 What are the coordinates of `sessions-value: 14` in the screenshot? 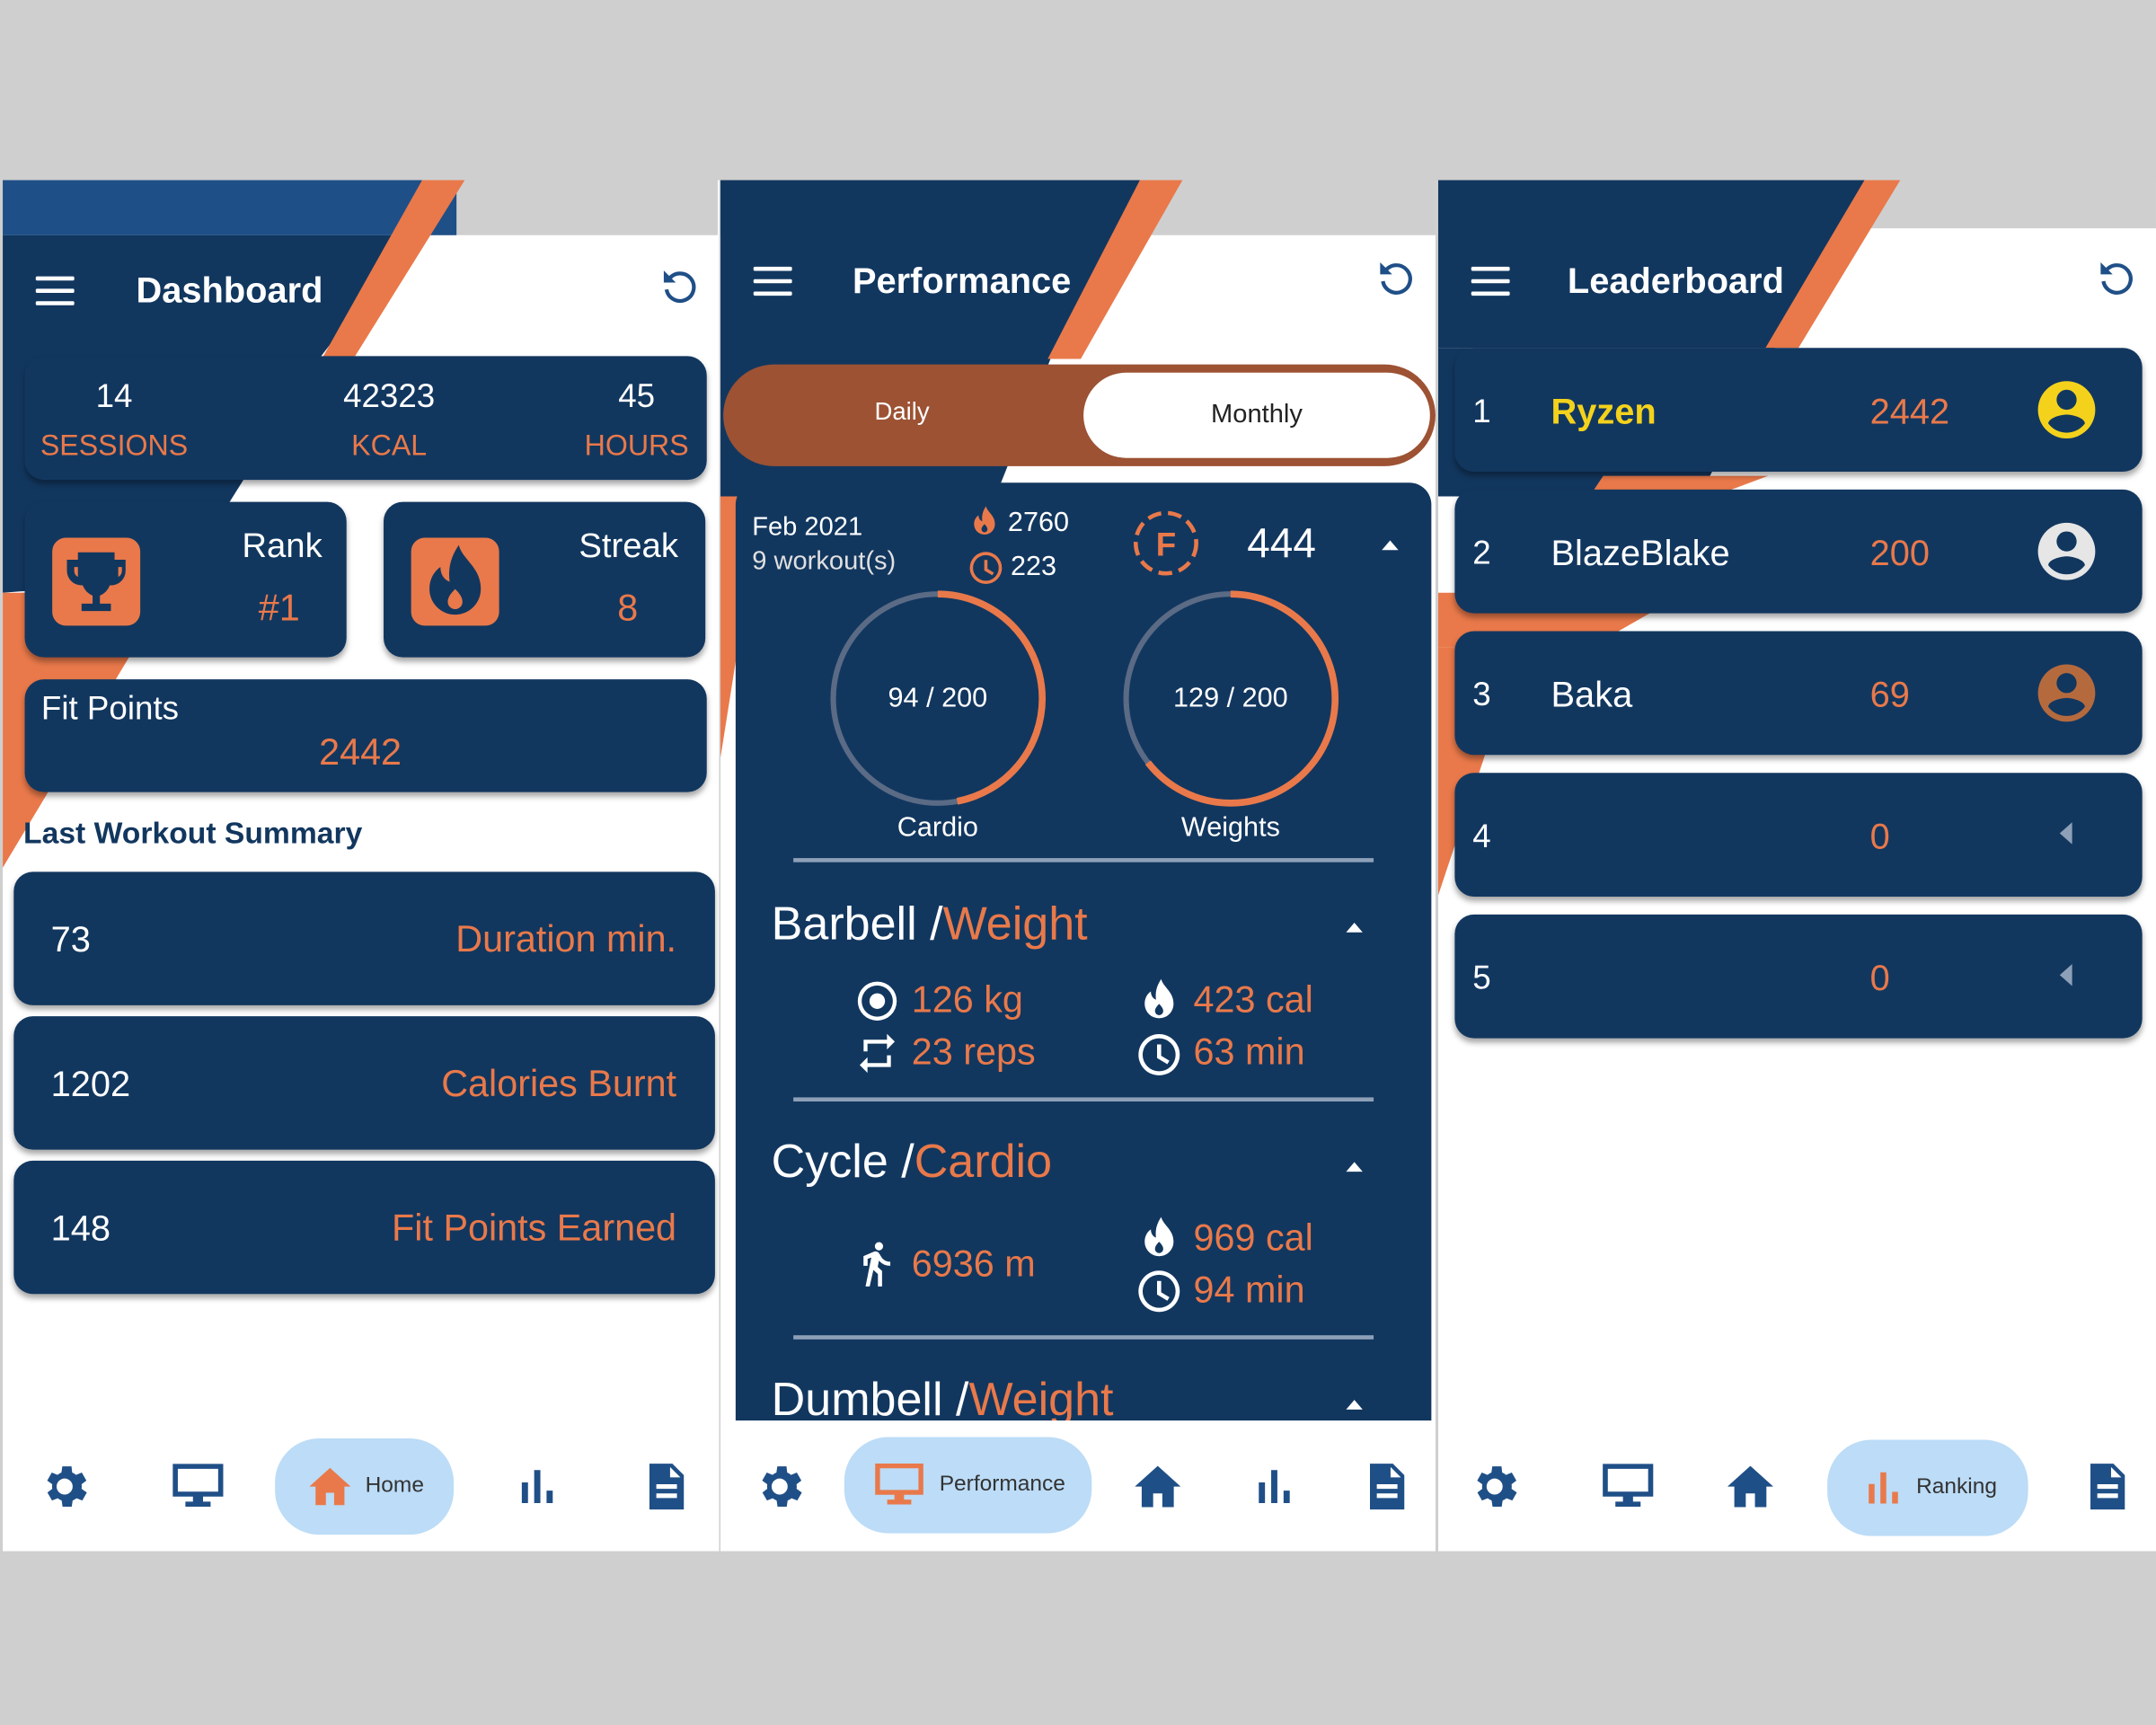 It's located at (114, 396).